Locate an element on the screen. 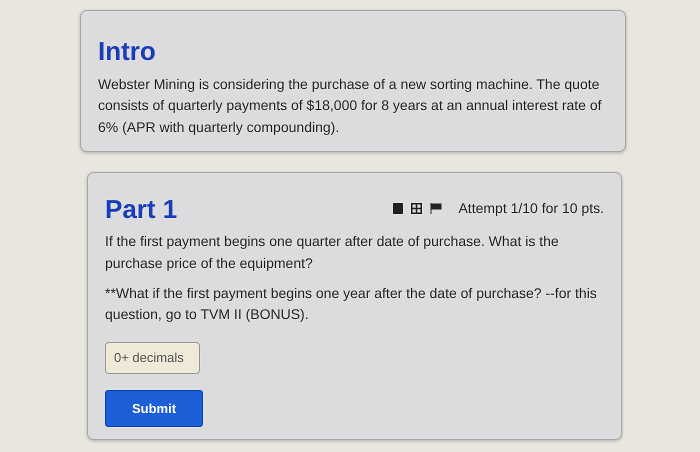  question-text: **What if the first payment begins one year after the date of purchase? --for this question, go to TVM II (BONUS). is located at coordinates (351, 304).